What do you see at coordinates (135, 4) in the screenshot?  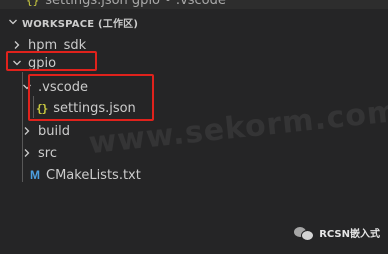 I see `open-editor-text: settings.json gpio • .vscode` at bounding box center [135, 4].